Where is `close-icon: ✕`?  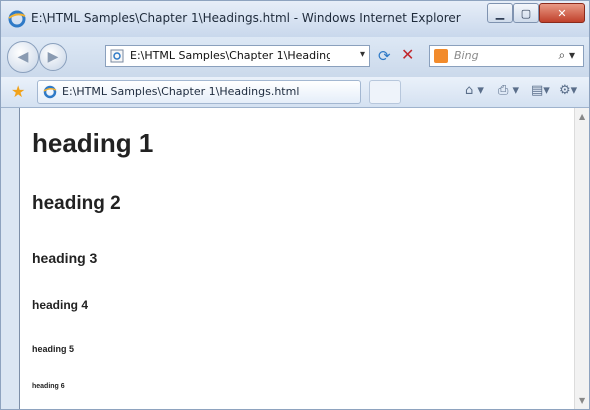 close-icon: ✕ is located at coordinates (562, 13).